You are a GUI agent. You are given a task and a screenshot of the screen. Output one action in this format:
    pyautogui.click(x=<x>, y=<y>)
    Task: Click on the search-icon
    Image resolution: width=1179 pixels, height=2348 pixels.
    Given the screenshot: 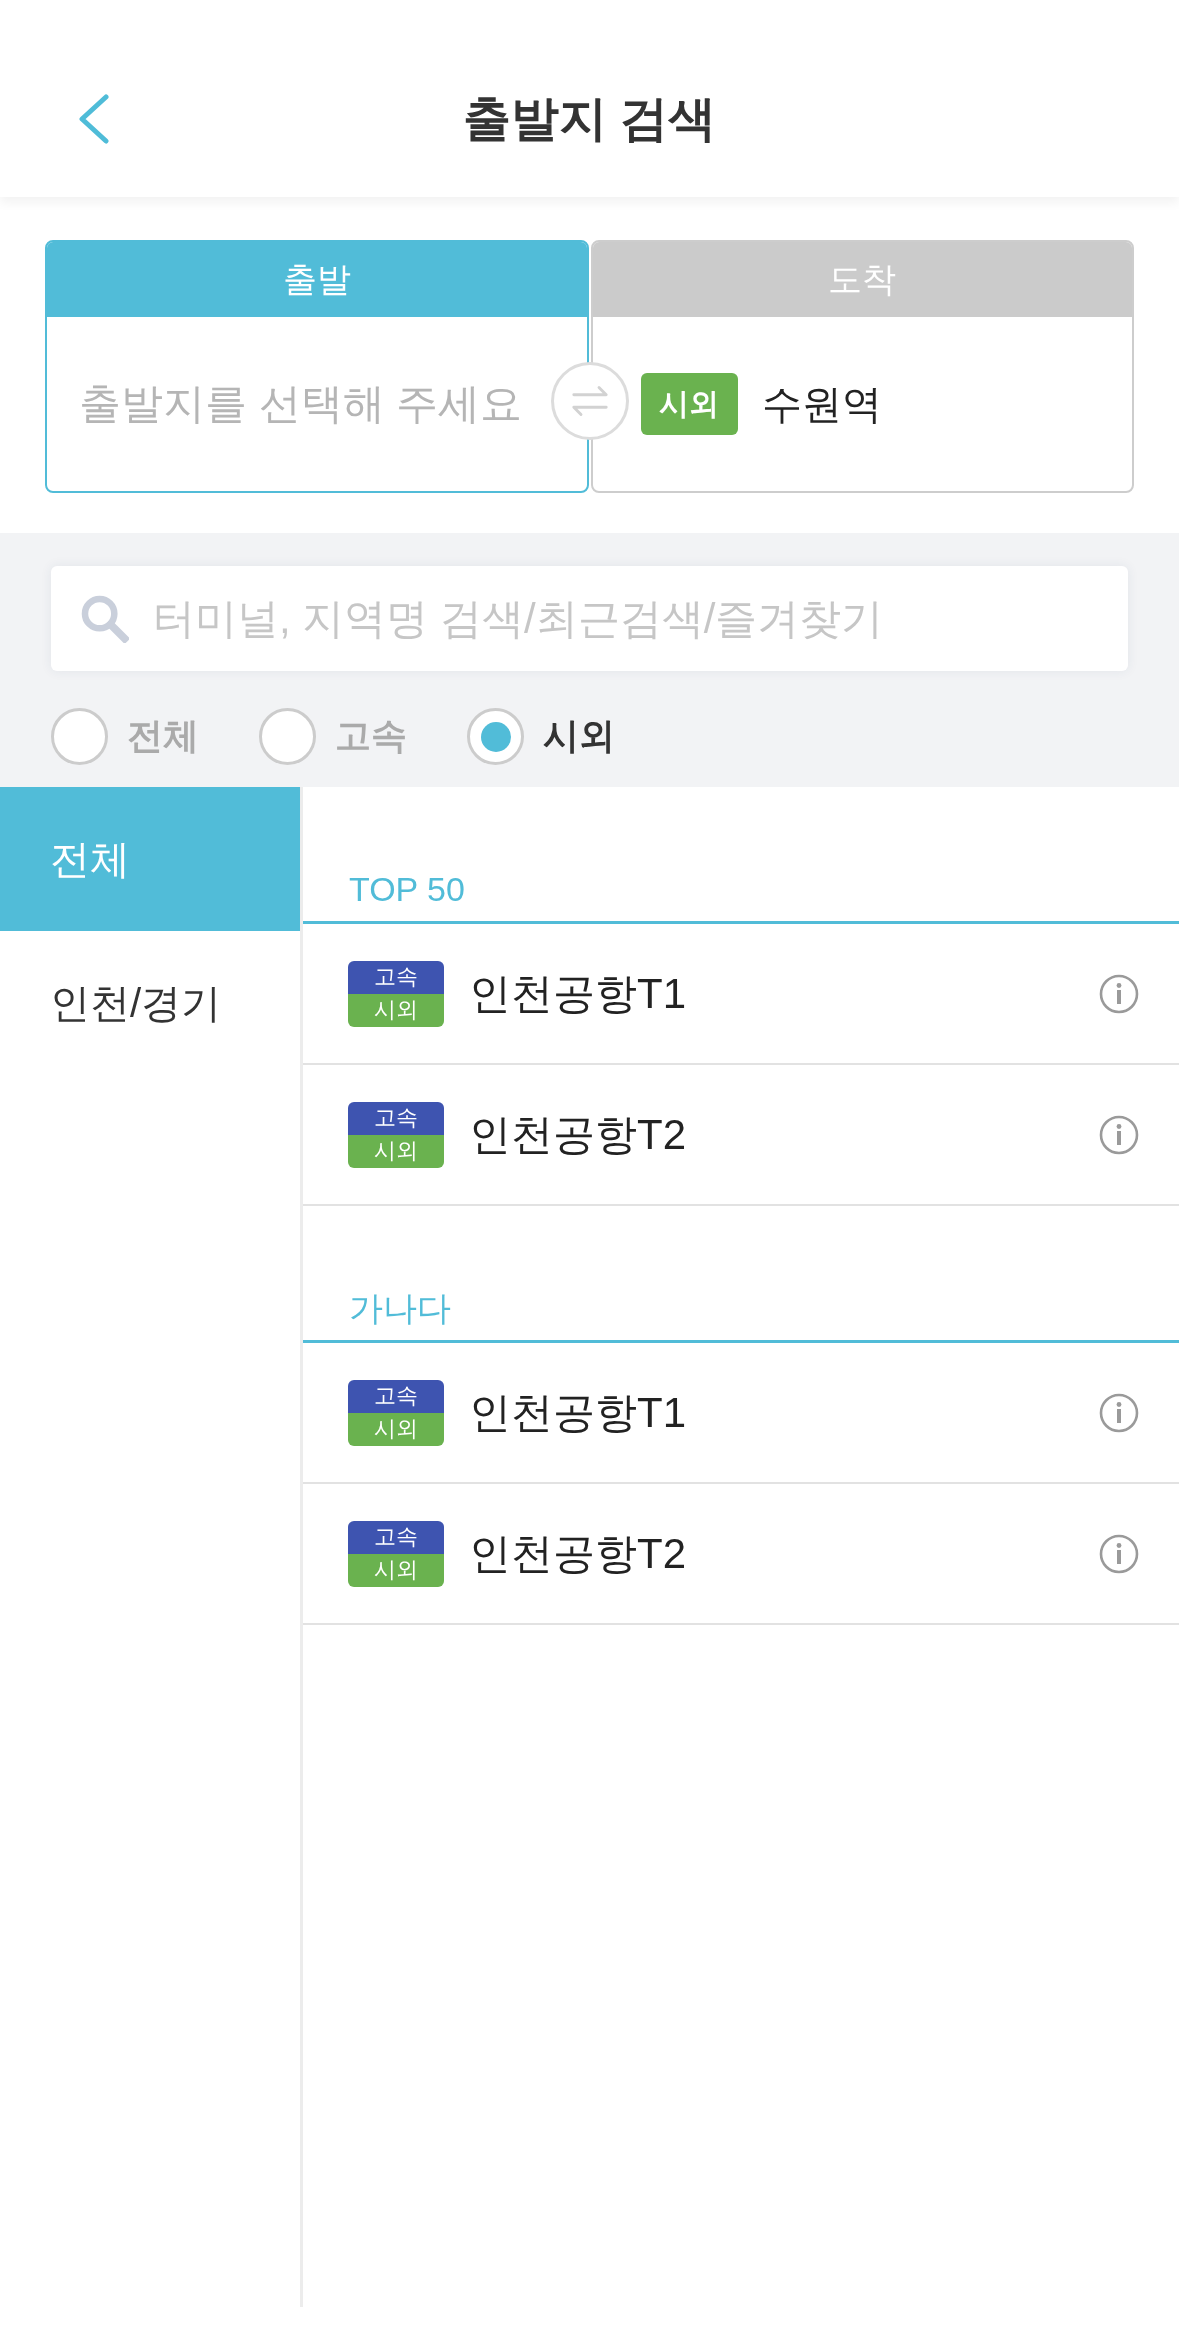 What is the action you would take?
    pyautogui.click(x=104, y=618)
    